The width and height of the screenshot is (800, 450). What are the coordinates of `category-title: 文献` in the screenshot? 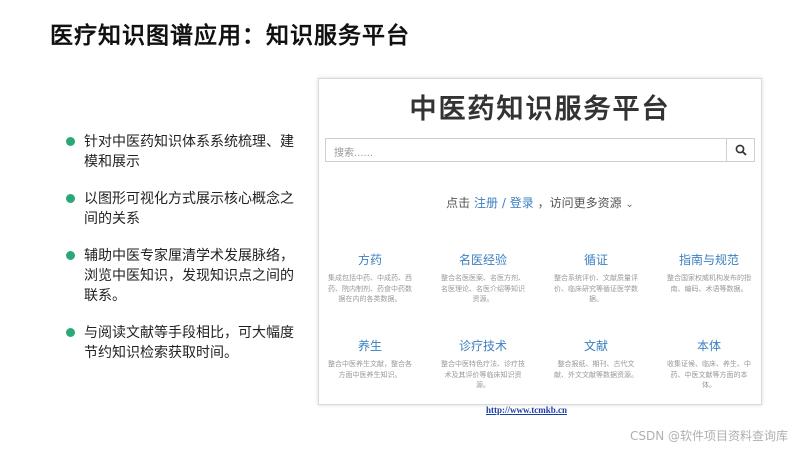 It's located at (596, 346).